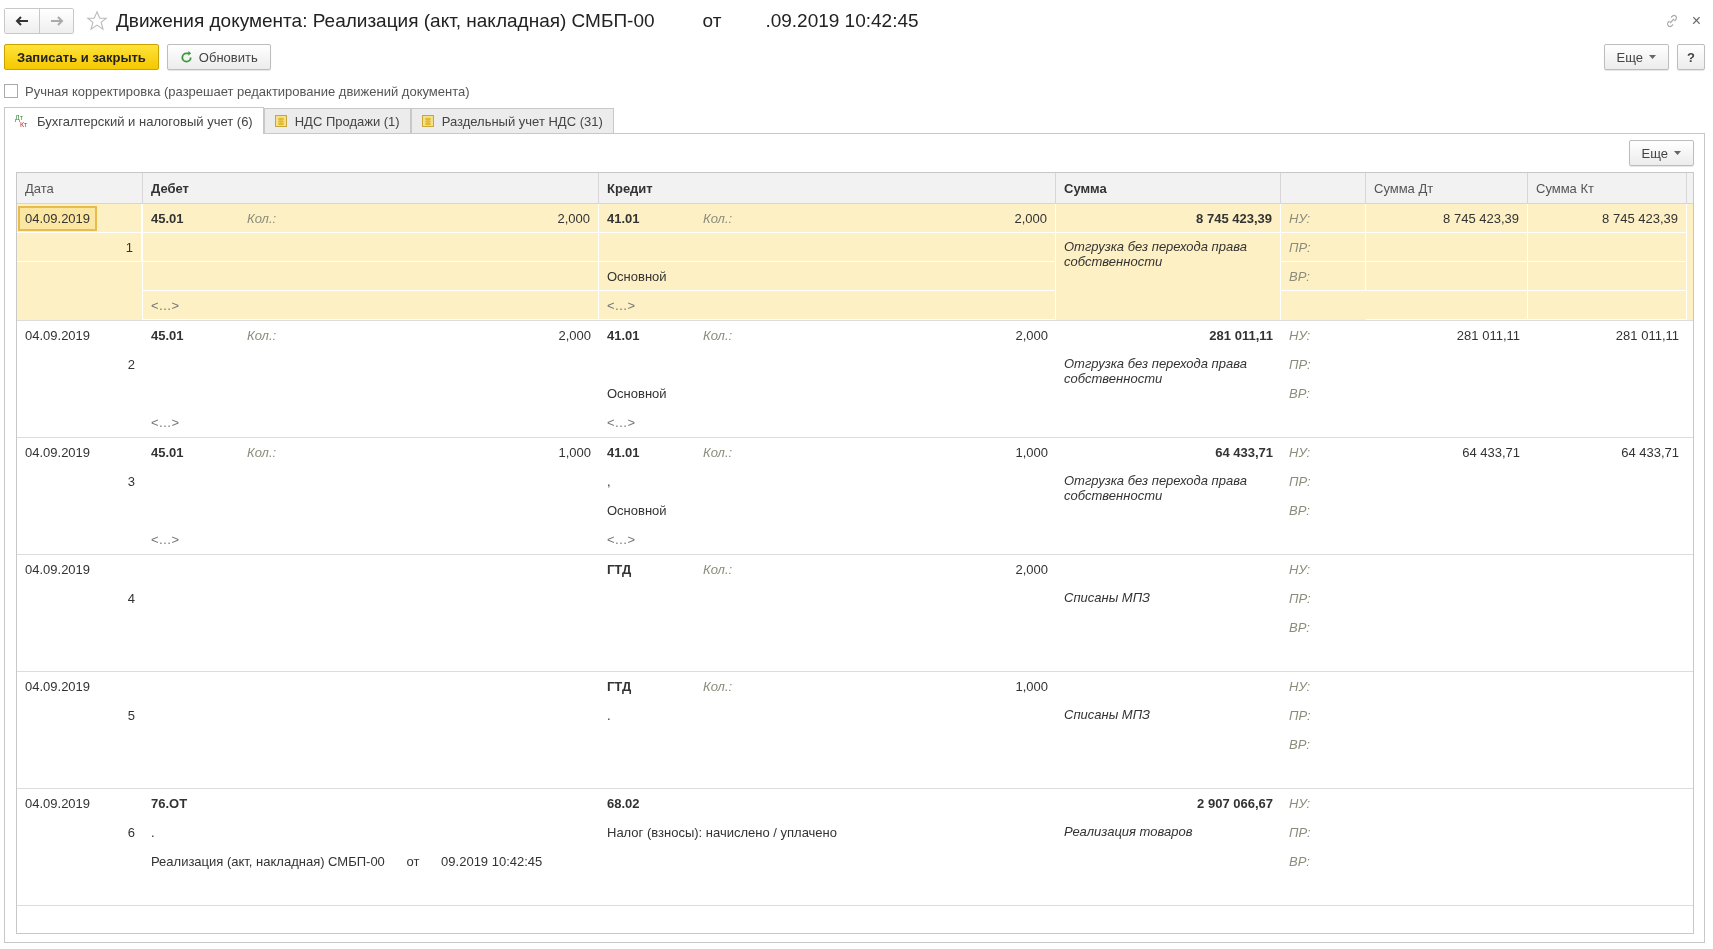 This screenshot has height=949, width=1713. What do you see at coordinates (827, 188) in the screenshot?
I see `column-header: Кредит` at bounding box center [827, 188].